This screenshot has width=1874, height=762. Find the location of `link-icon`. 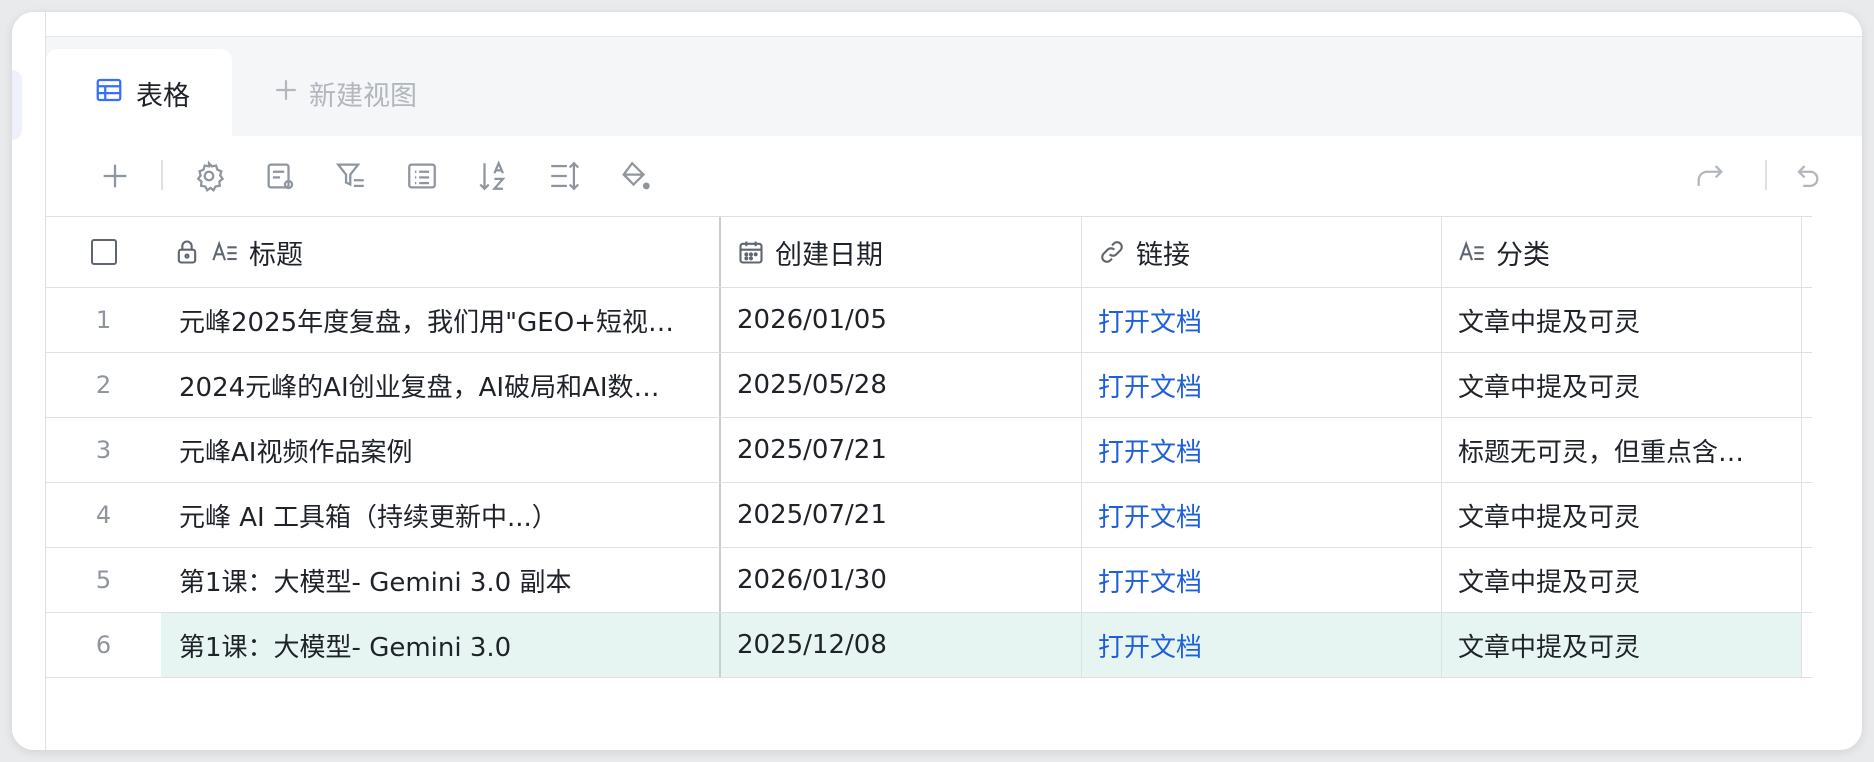

link-icon is located at coordinates (1112, 252).